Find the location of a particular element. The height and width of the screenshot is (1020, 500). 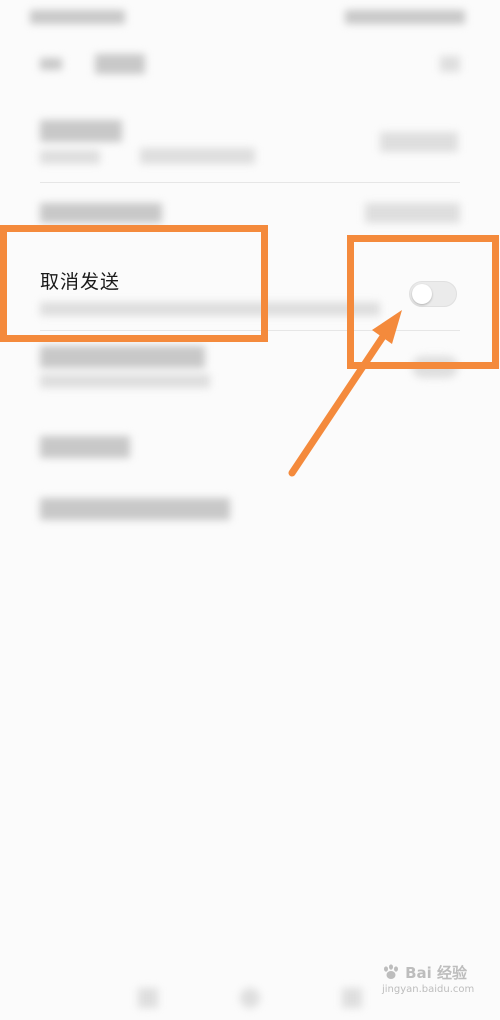

baidu-jingyan-watermark: Bai 经验 jingyan.baidu.com is located at coordinates (428, 978).